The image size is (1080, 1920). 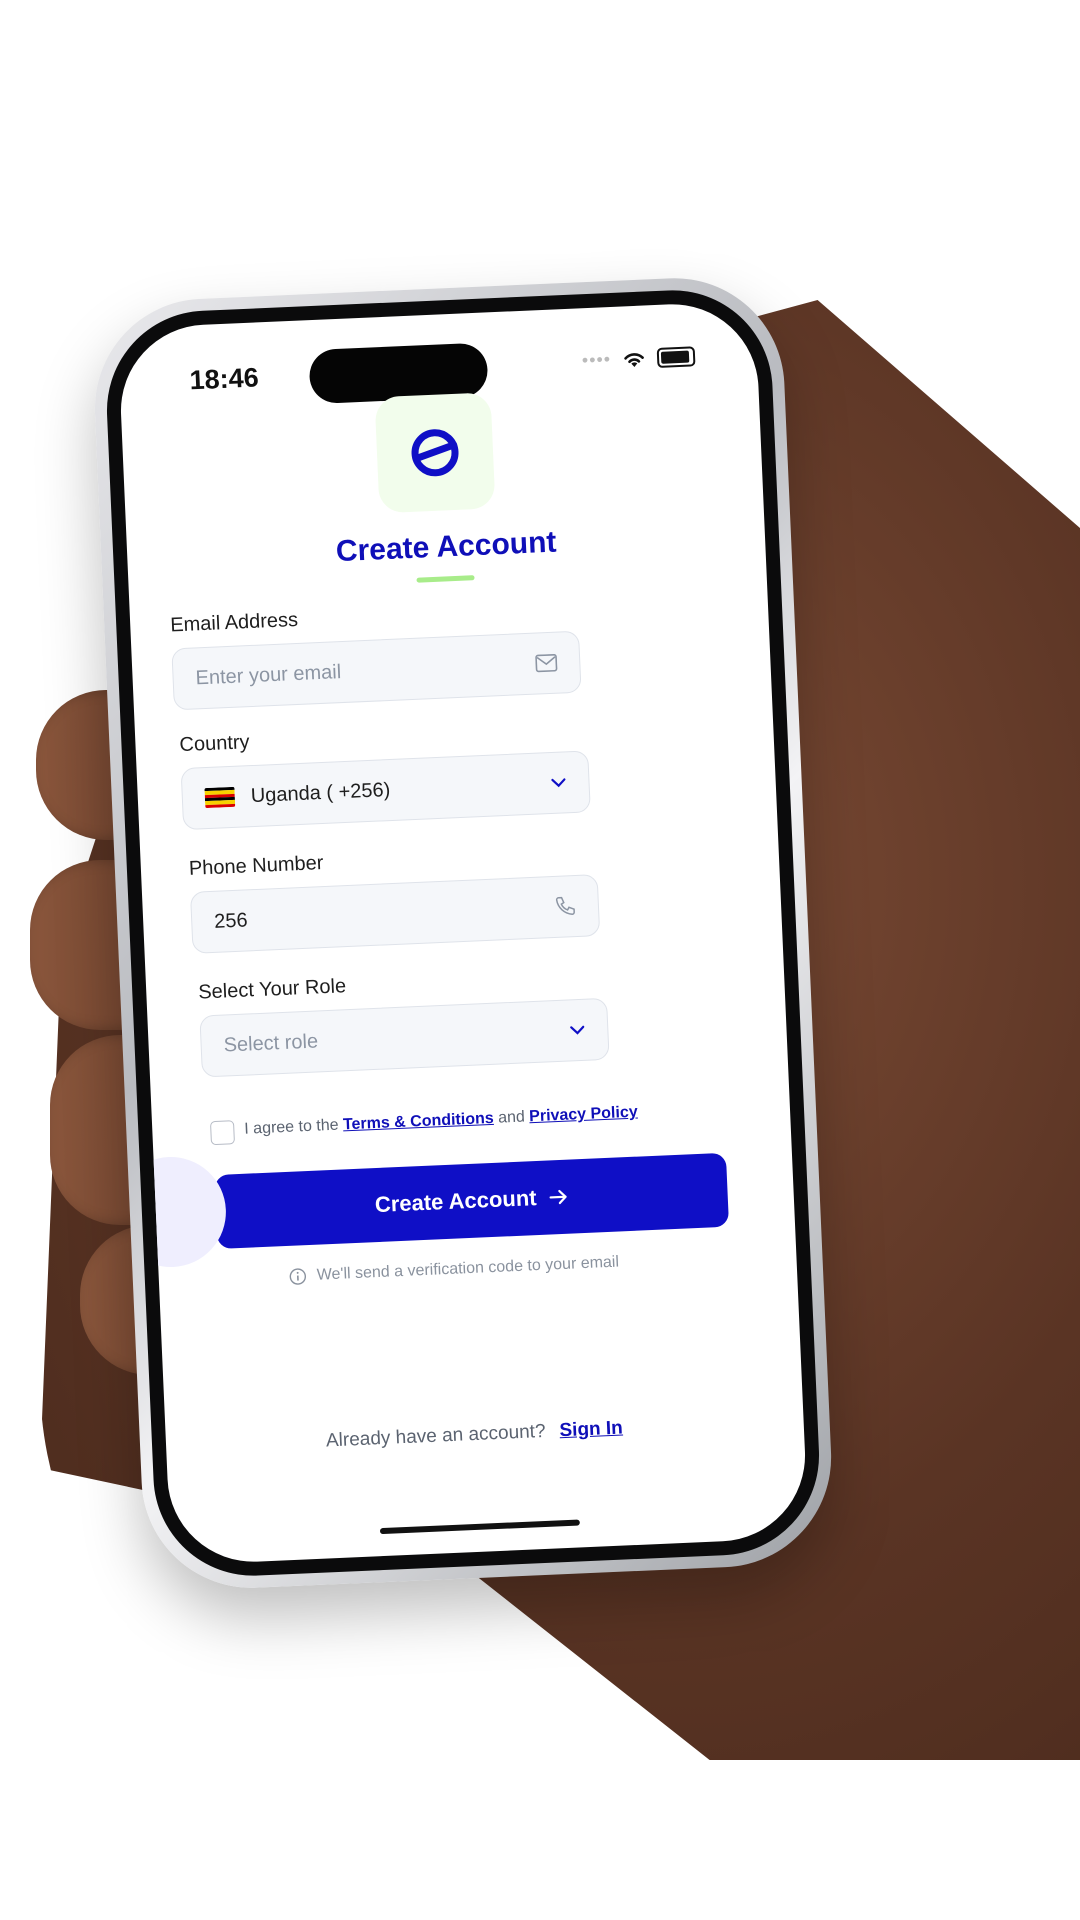 What do you see at coordinates (634, 359) in the screenshot?
I see `wifi-icon` at bounding box center [634, 359].